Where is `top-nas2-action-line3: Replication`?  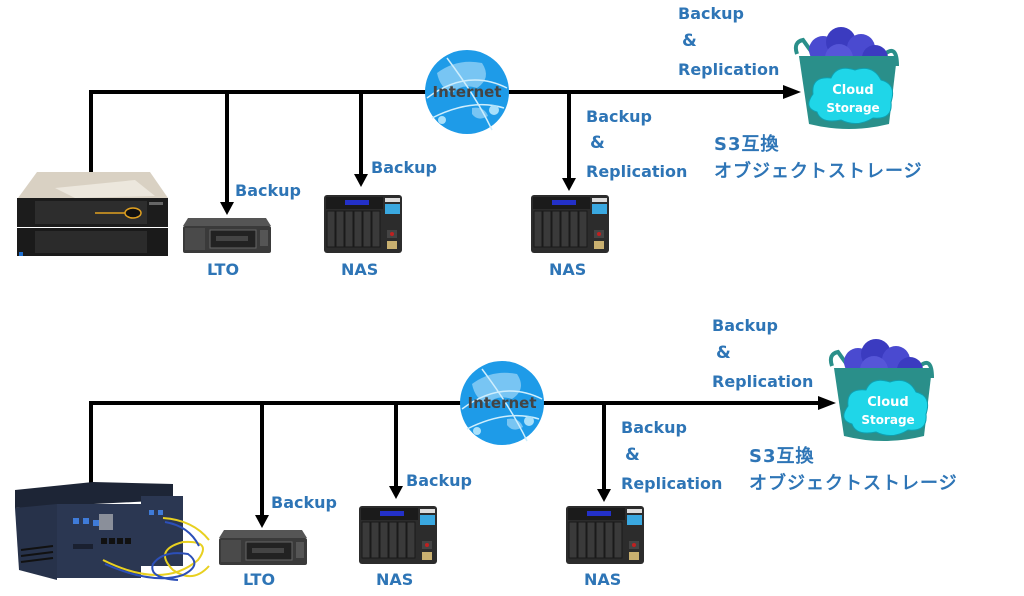 top-nas2-action-line3: Replication is located at coordinates (637, 171).